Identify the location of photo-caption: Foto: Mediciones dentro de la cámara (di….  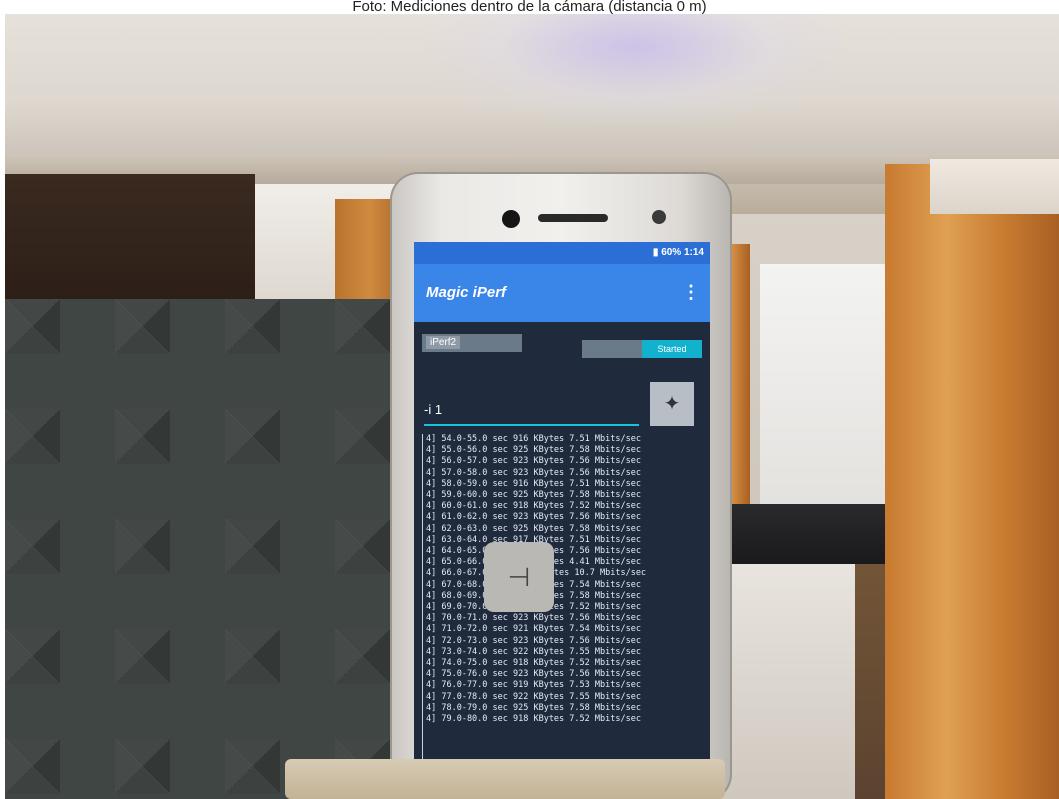
(529, 7).